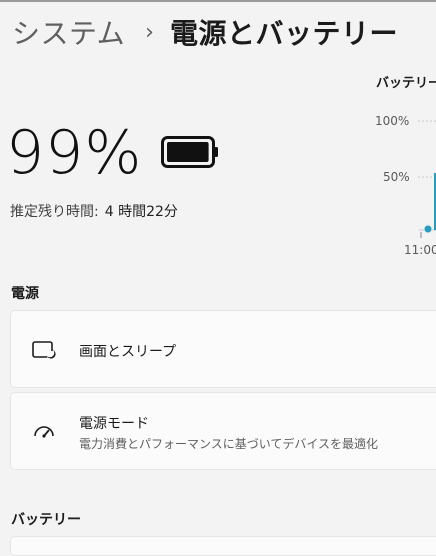 The image size is (436, 556). I want to click on screen-sleep-icon, so click(44, 351).